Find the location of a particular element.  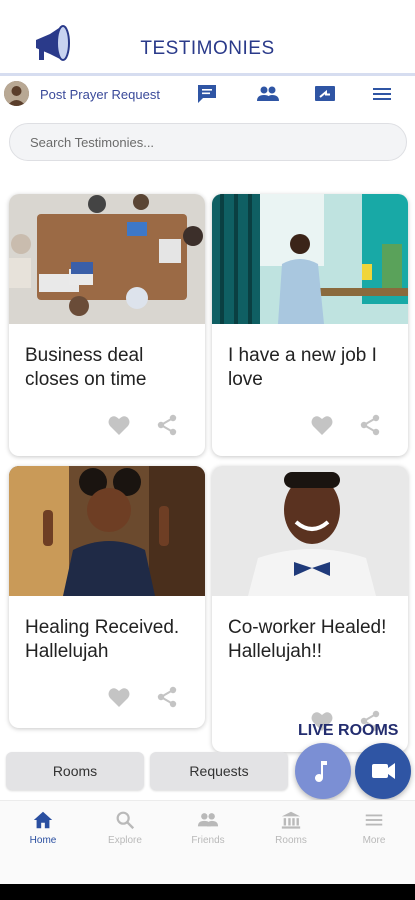

nav-label: Explore is located at coordinates (125, 840).